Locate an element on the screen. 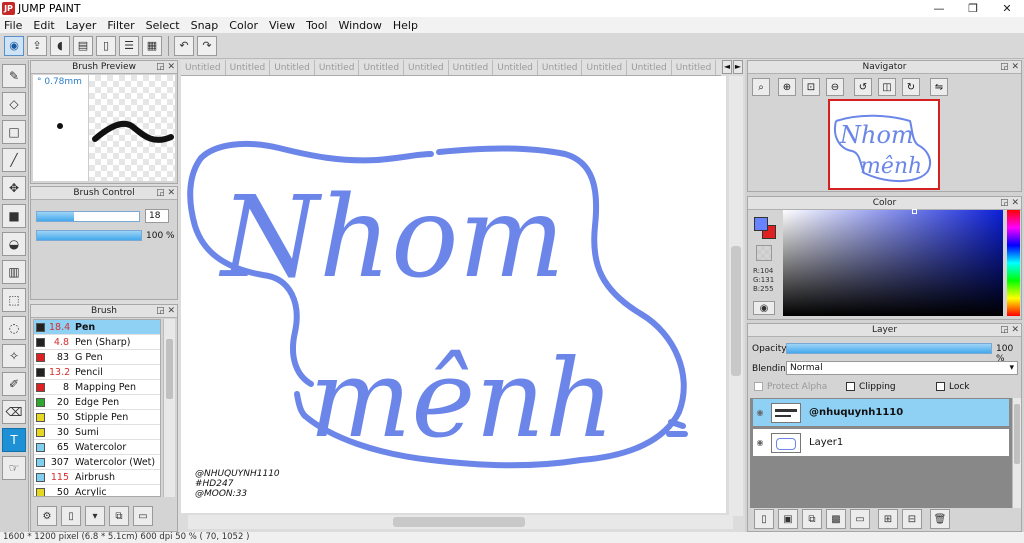 The height and width of the screenshot is (543, 1024). menu-filter: Filter is located at coordinates (120, 25).